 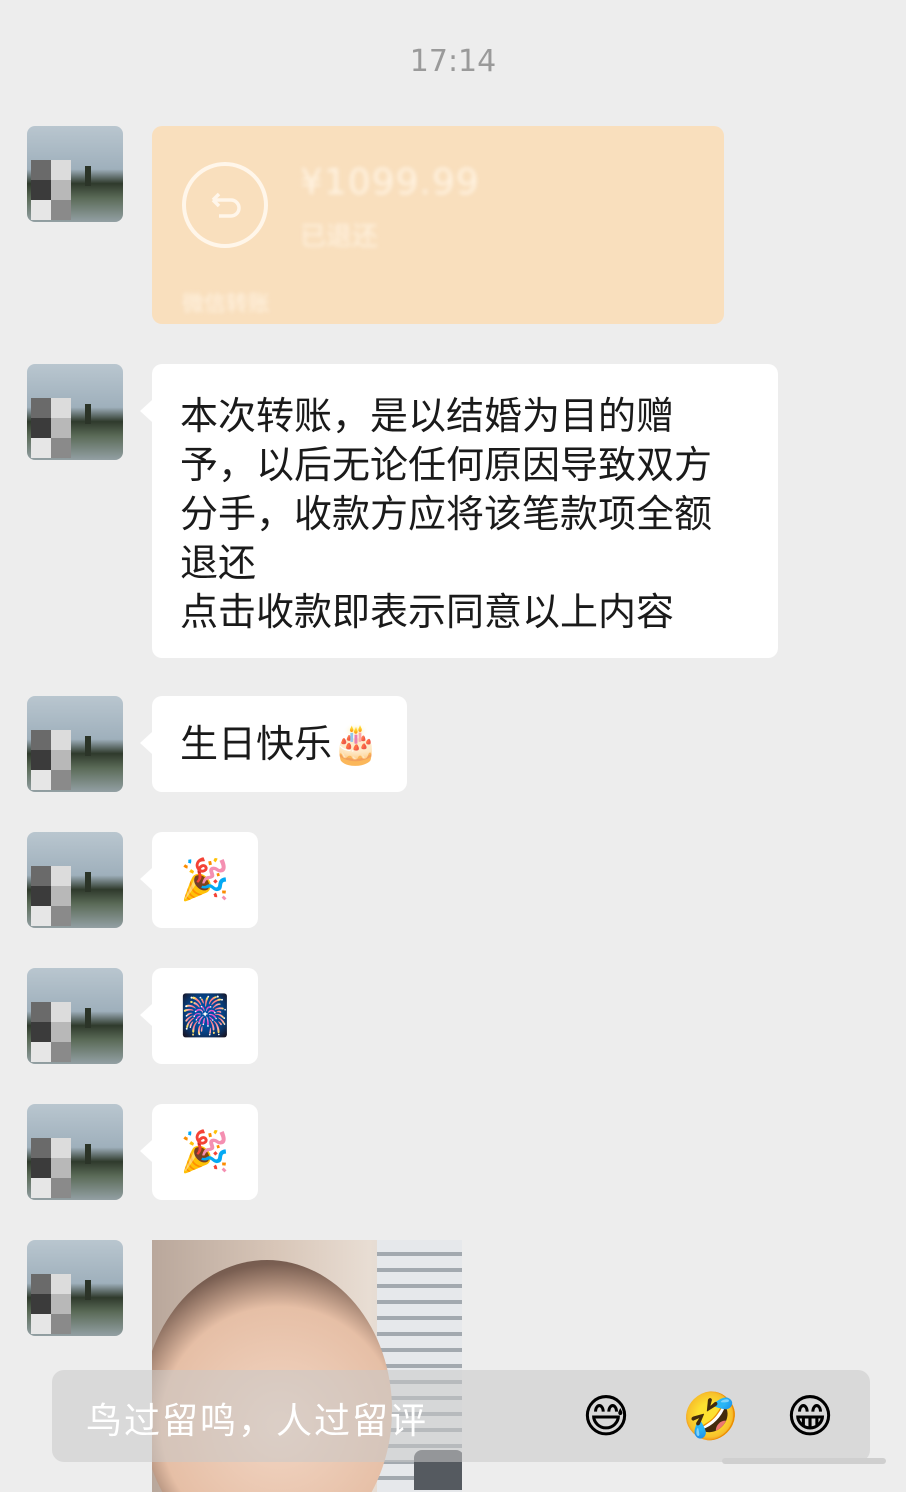 I want to click on message-line: 分手，收款方应将该笔款项全额, so click(x=446, y=514).